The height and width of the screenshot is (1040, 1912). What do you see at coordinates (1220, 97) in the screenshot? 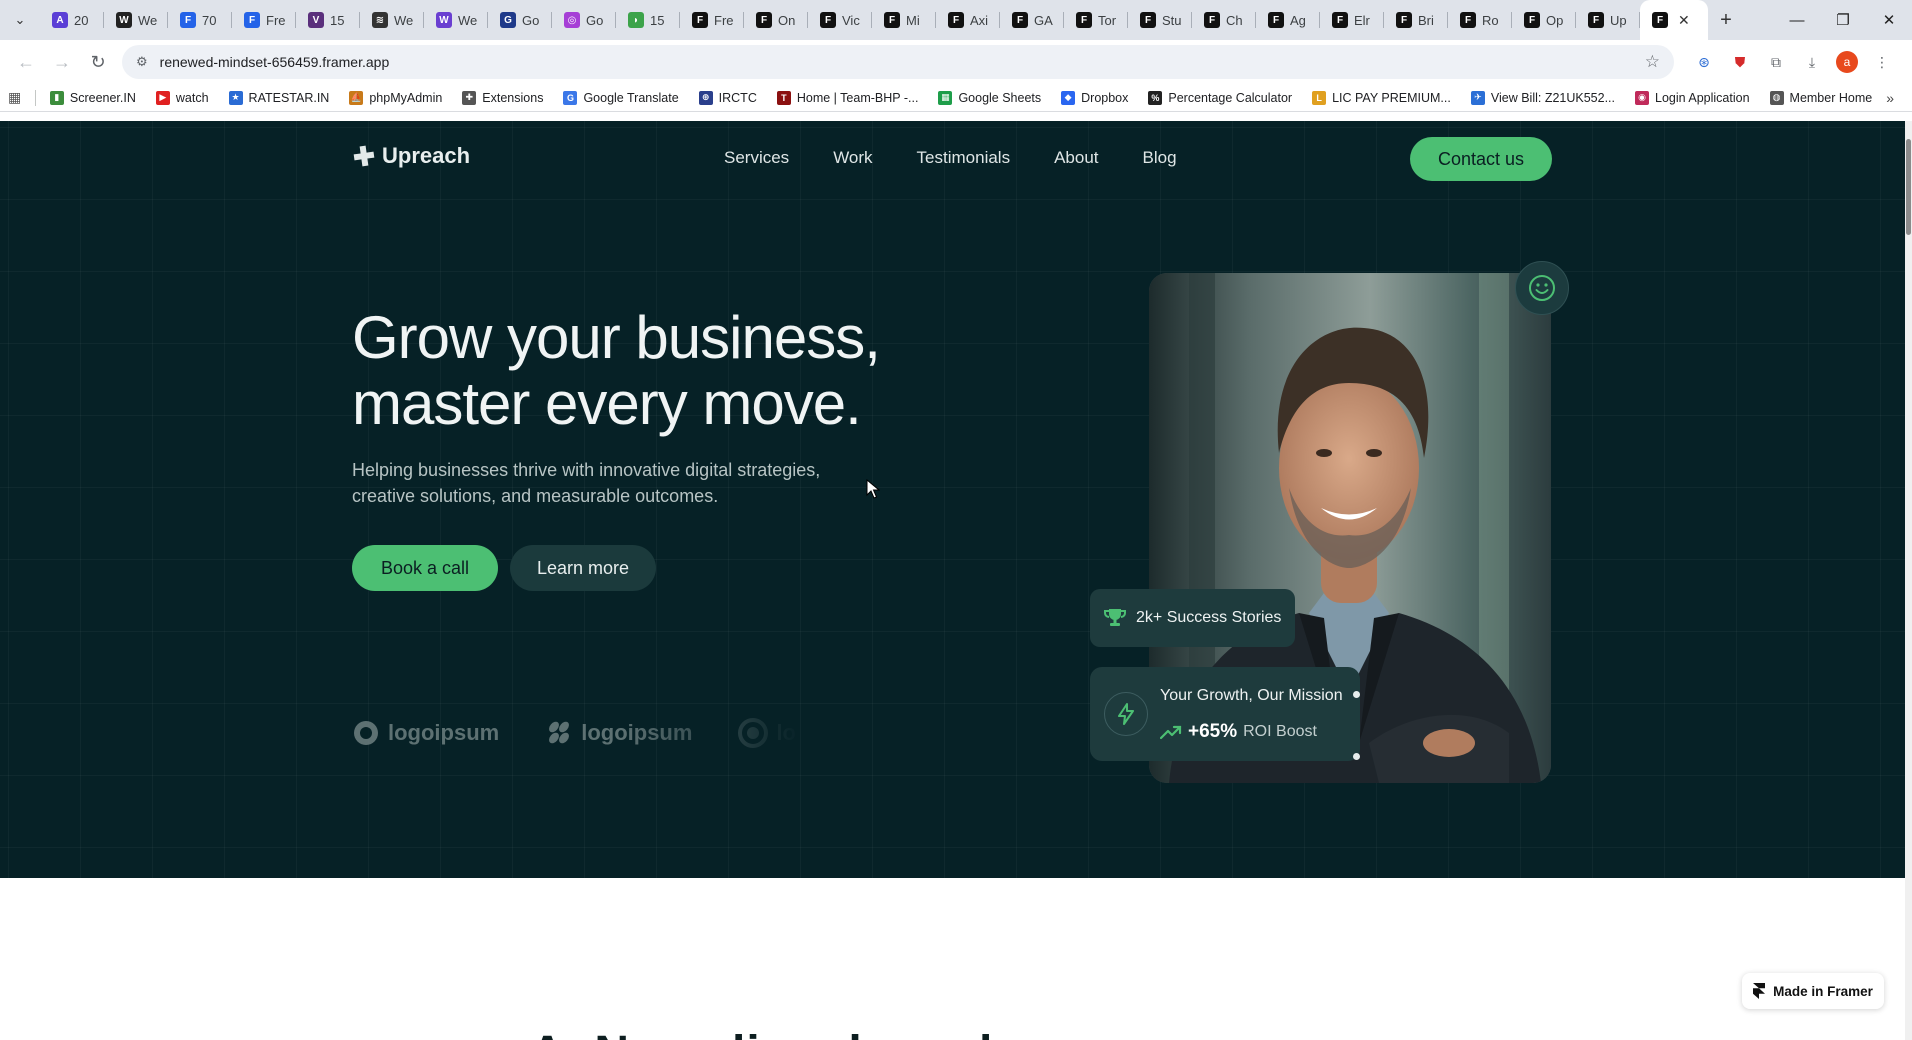
I see `bookmark-item: % Percentage Calculator` at bounding box center [1220, 97].